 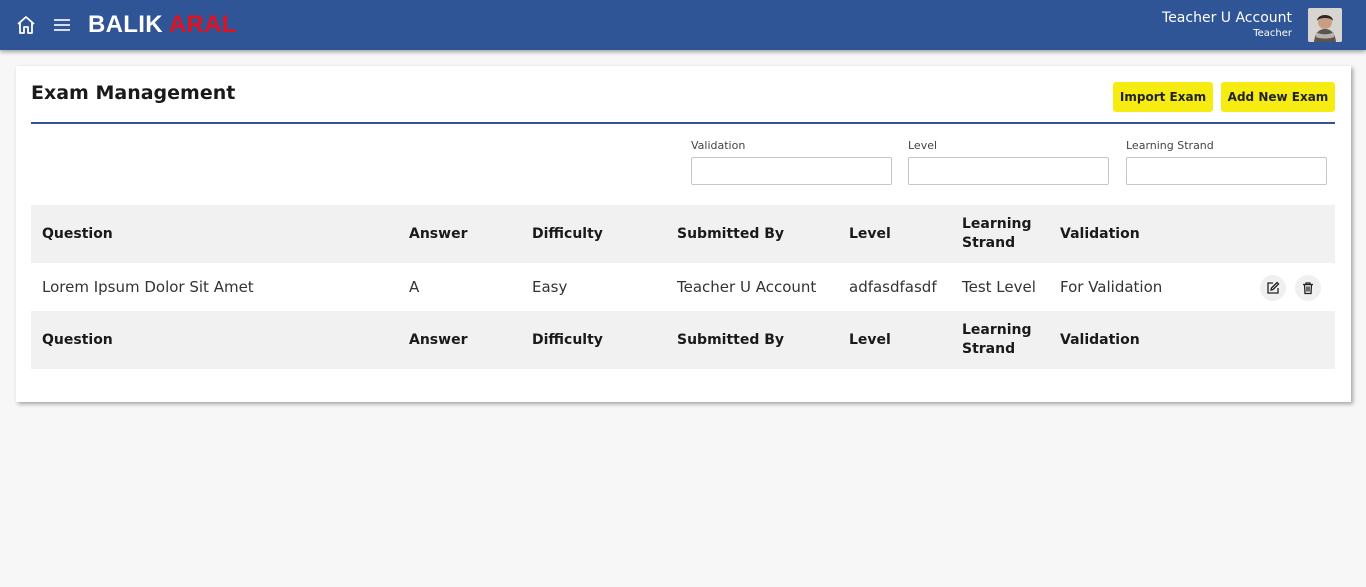 What do you see at coordinates (747, 287) in the screenshot?
I see `cell-submitted-by: Teacher U Account` at bounding box center [747, 287].